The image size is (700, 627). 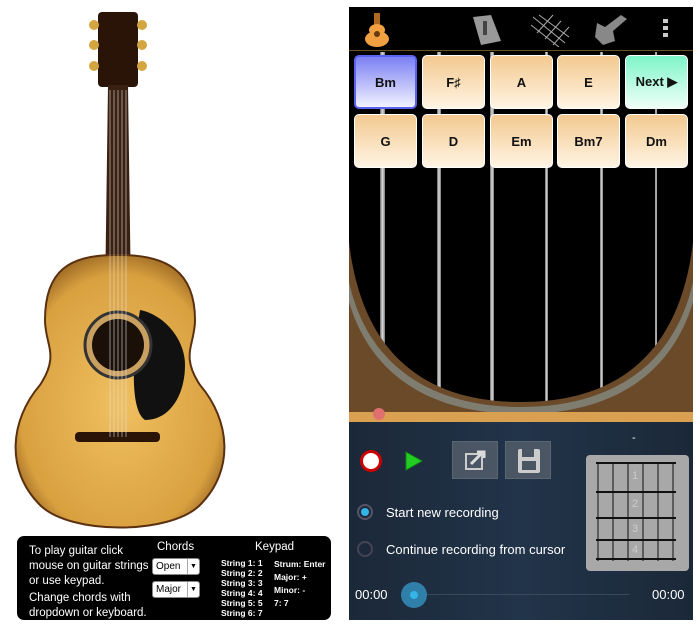 What do you see at coordinates (365, 512) in the screenshot?
I see `start-new-recording-radio` at bounding box center [365, 512].